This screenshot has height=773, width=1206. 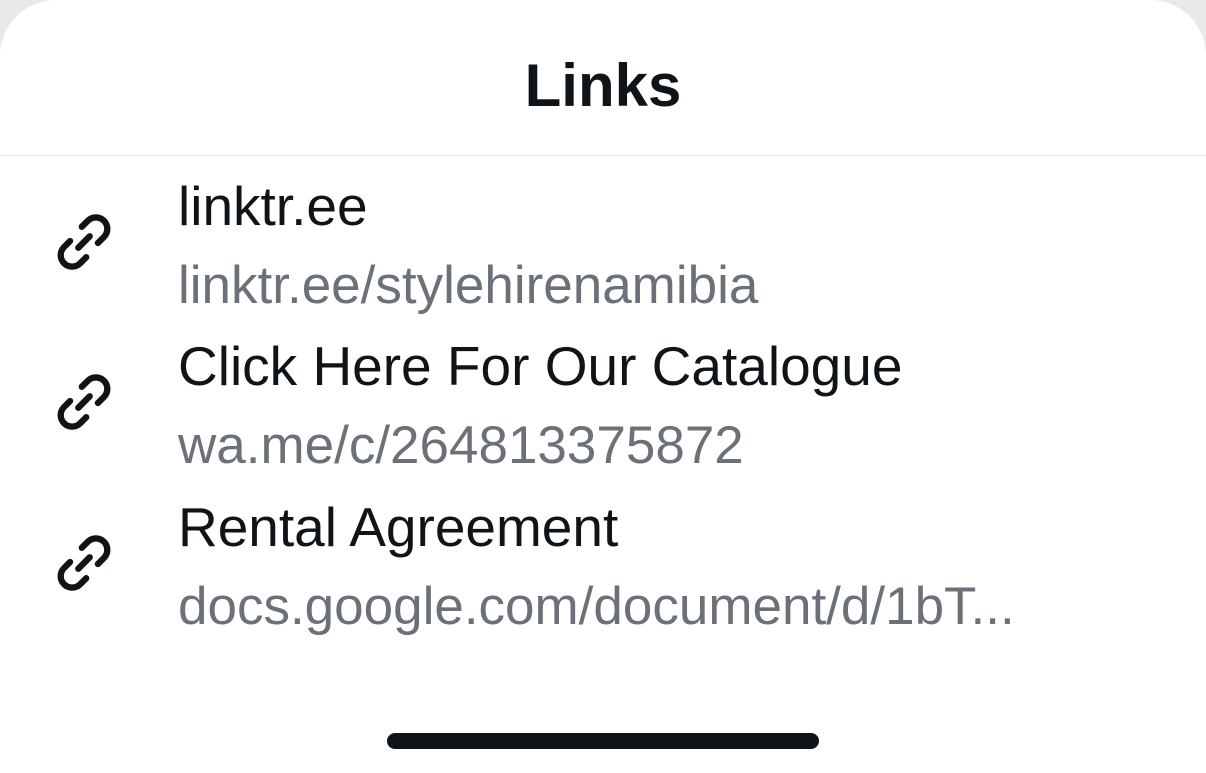 I want to click on home-indicator, so click(x=603, y=741).